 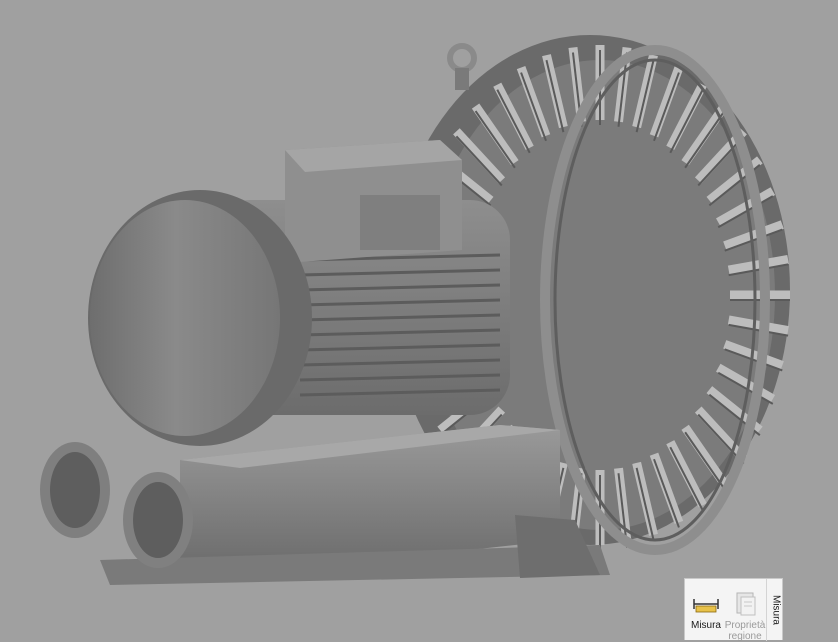 I want to click on ribbon-group-title: Misura, so click(x=775, y=610).